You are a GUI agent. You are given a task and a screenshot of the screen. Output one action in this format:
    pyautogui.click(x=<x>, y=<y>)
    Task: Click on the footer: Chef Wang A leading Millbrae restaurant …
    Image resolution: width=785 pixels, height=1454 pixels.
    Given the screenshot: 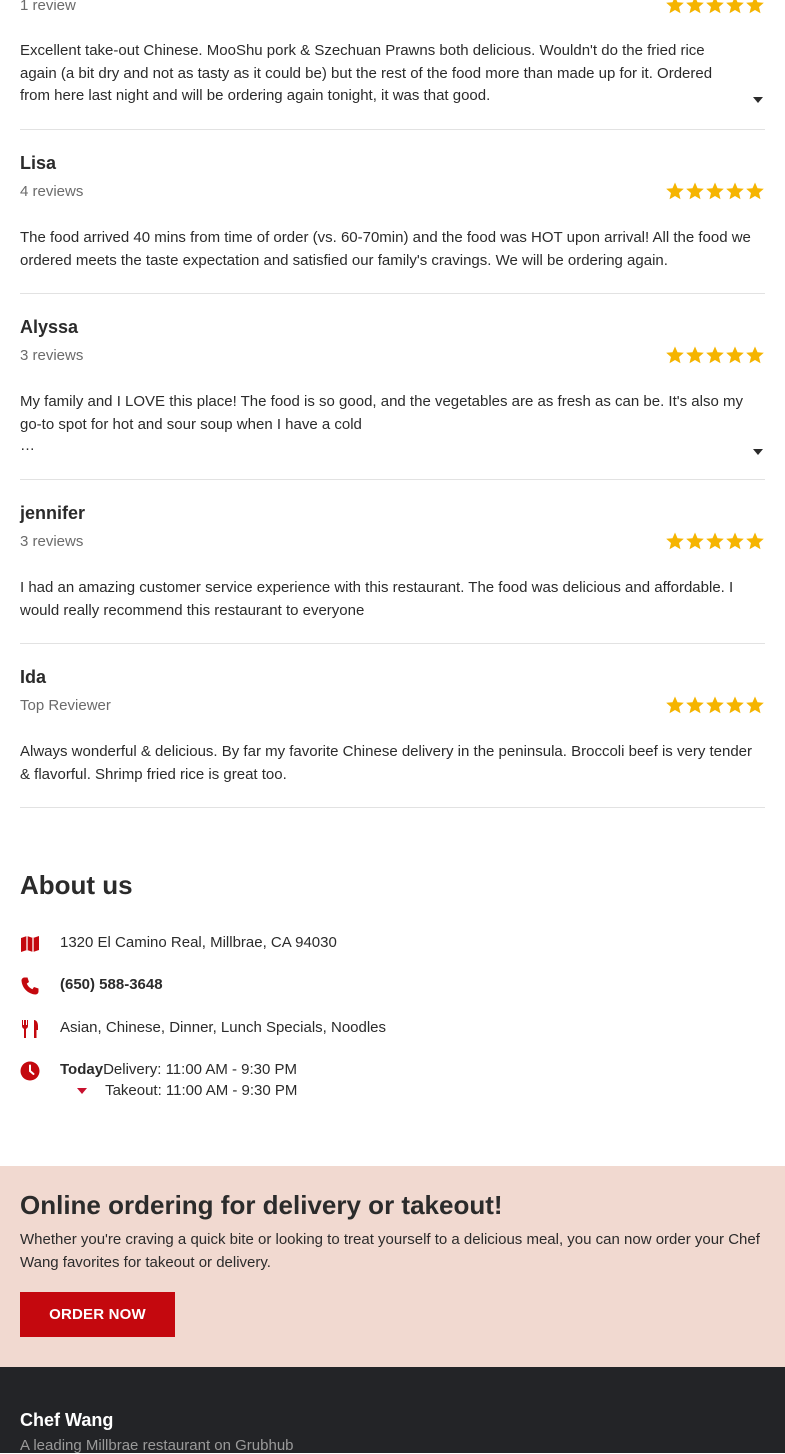 What is the action you would take?
    pyautogui.click(x=392, y=1410)
    